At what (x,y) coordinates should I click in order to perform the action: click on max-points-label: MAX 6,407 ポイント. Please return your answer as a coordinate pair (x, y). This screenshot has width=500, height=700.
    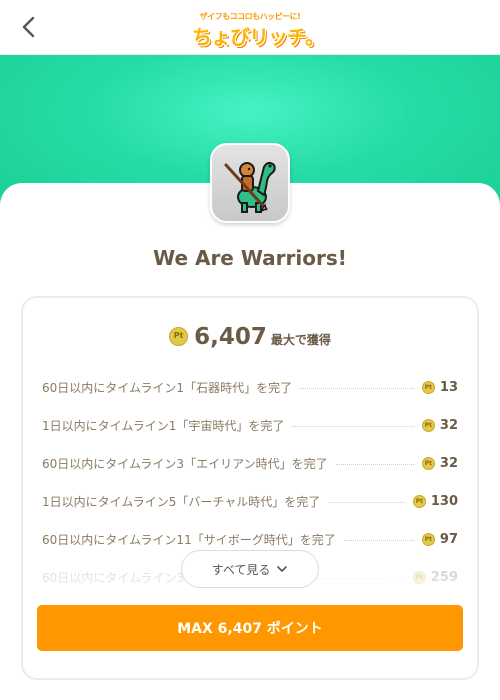
    Looking at the image, I should click on (250, 629).